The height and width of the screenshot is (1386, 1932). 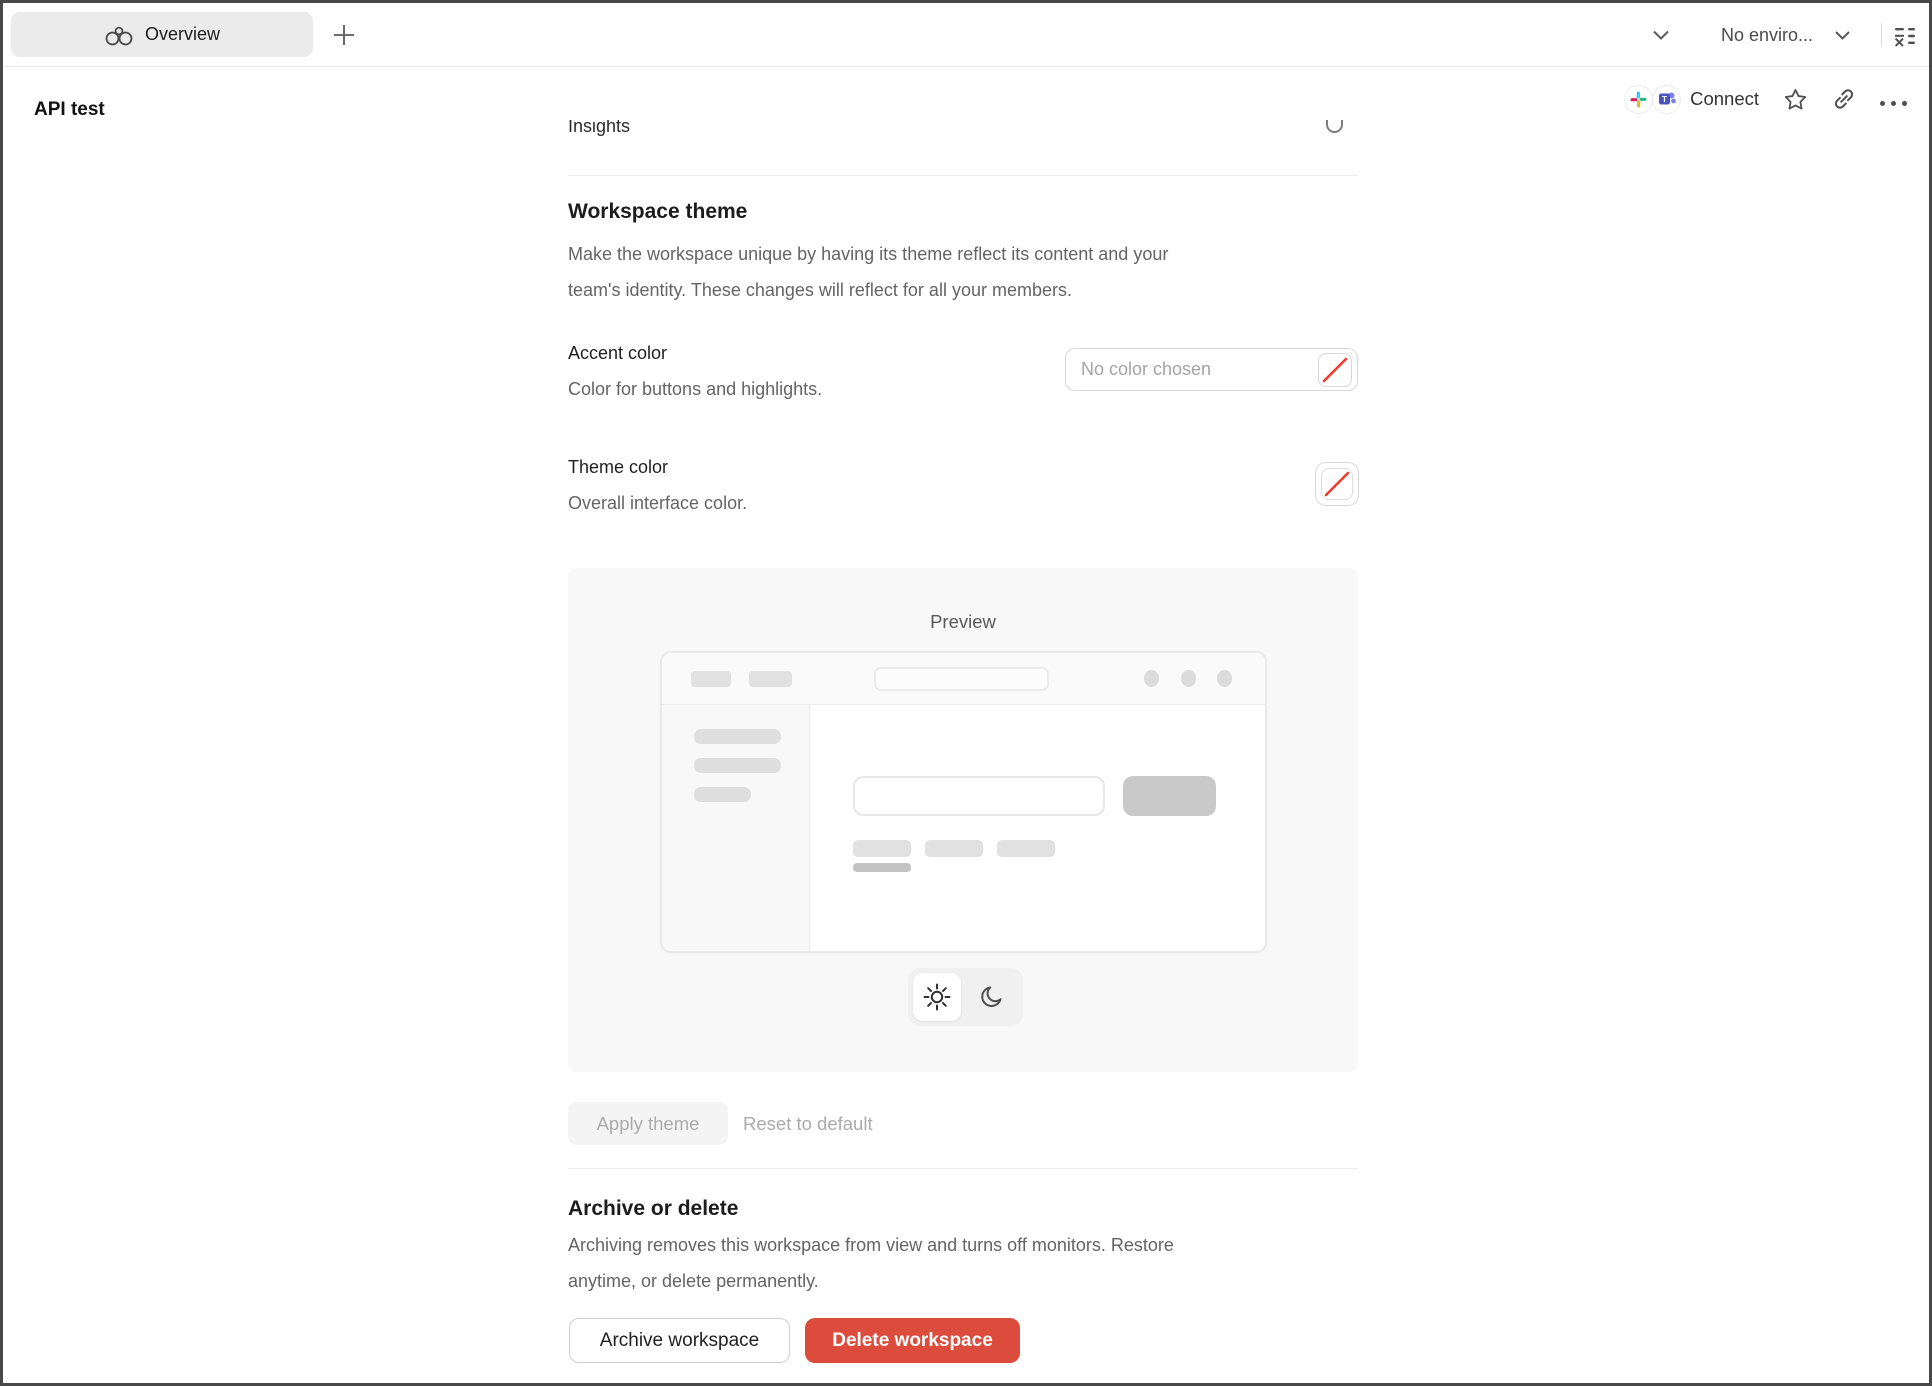 I want to click on preview-mock-main, so click(x=1037, y=828).